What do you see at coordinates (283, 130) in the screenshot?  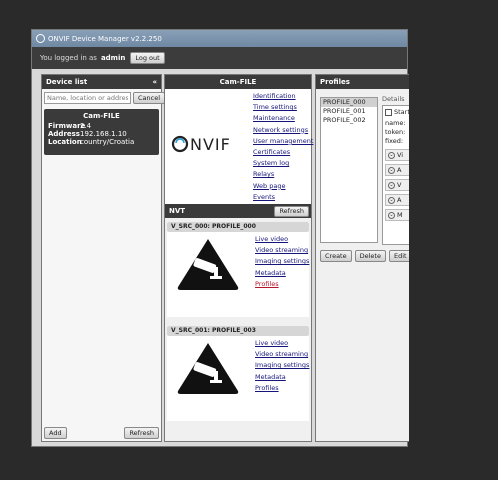 I see `device-menu-link: Network settings` at bounding box center [283, 130].